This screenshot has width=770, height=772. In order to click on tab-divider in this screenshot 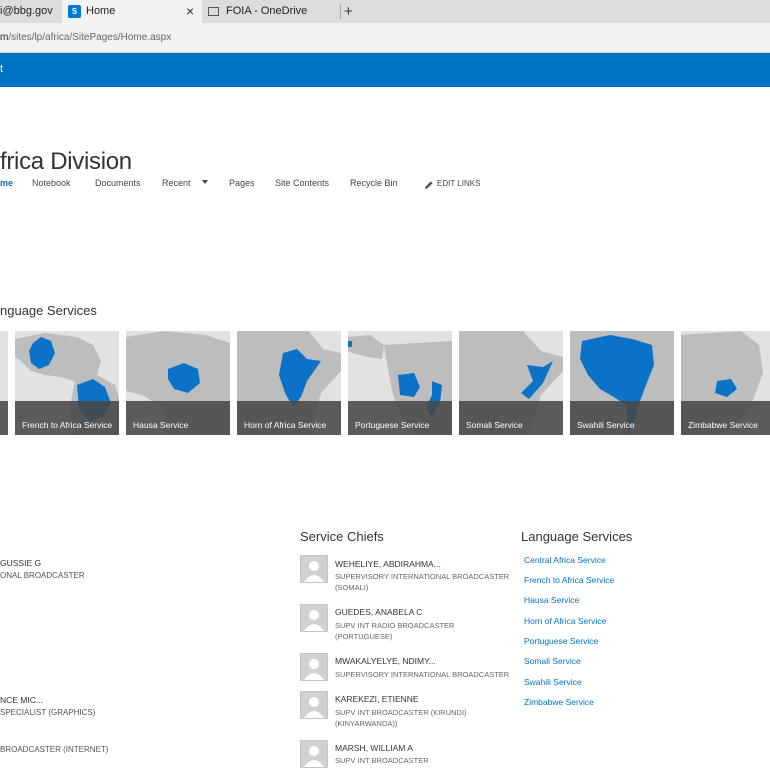, I will do `click(340, 11)`.